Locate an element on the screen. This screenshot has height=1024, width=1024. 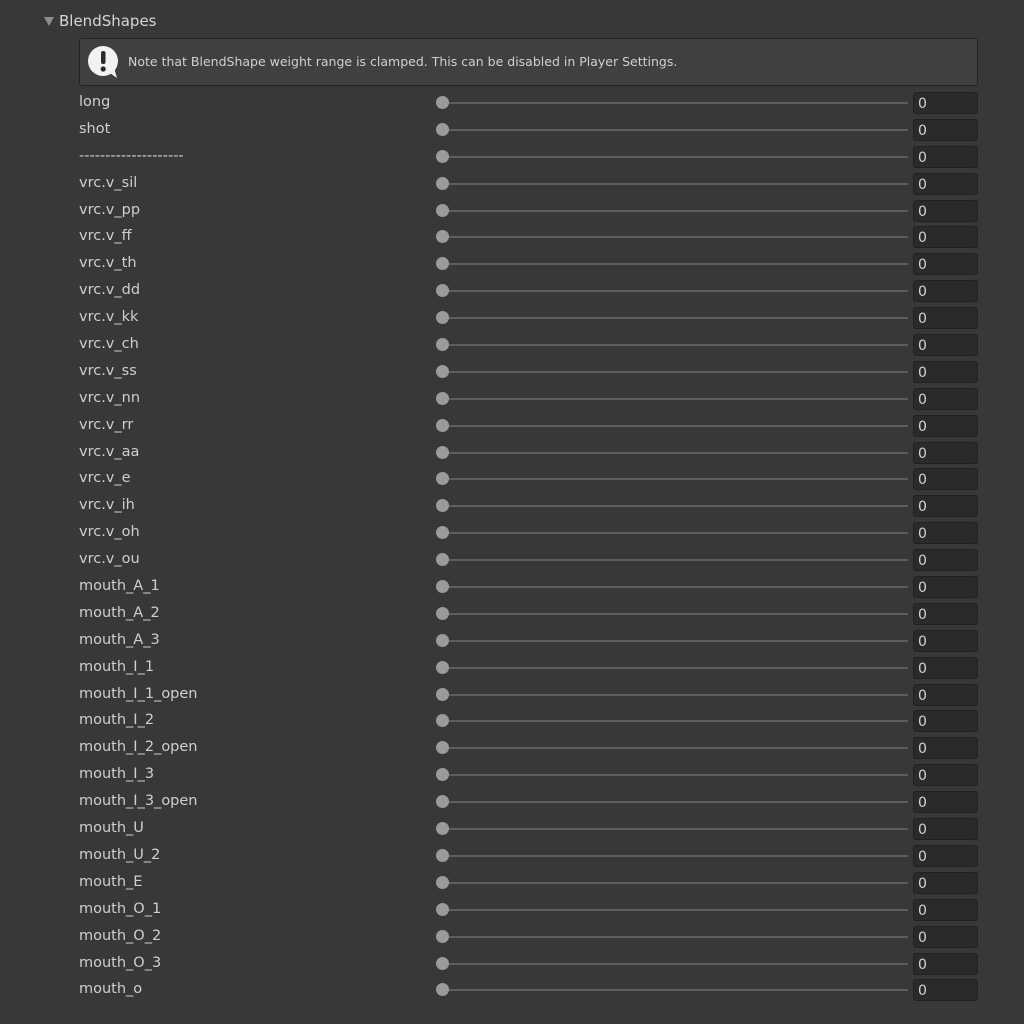
foldout-arrow-icon is located at coordinates (49, 21).